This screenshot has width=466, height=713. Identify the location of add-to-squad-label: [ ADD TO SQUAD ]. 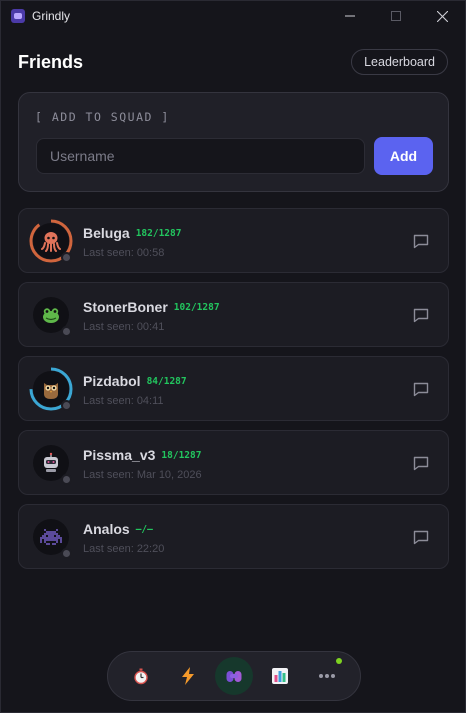
(102, 117).